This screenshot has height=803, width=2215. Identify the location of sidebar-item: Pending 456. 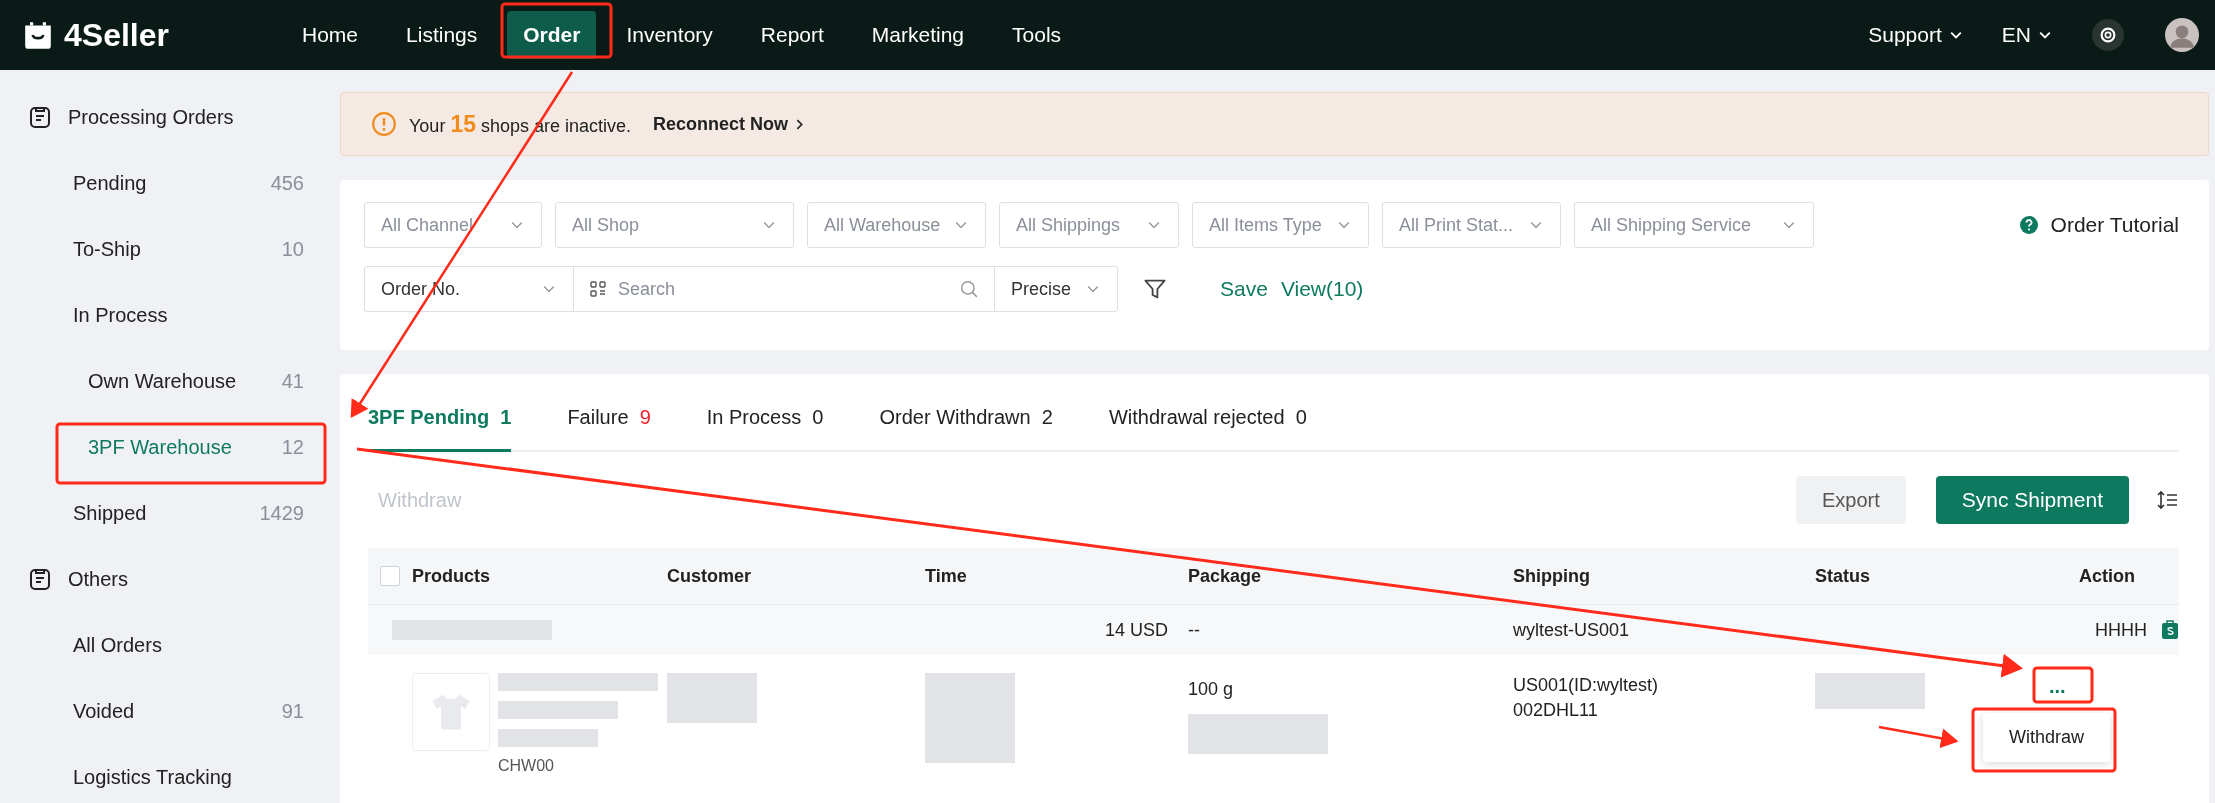
(188, 183).